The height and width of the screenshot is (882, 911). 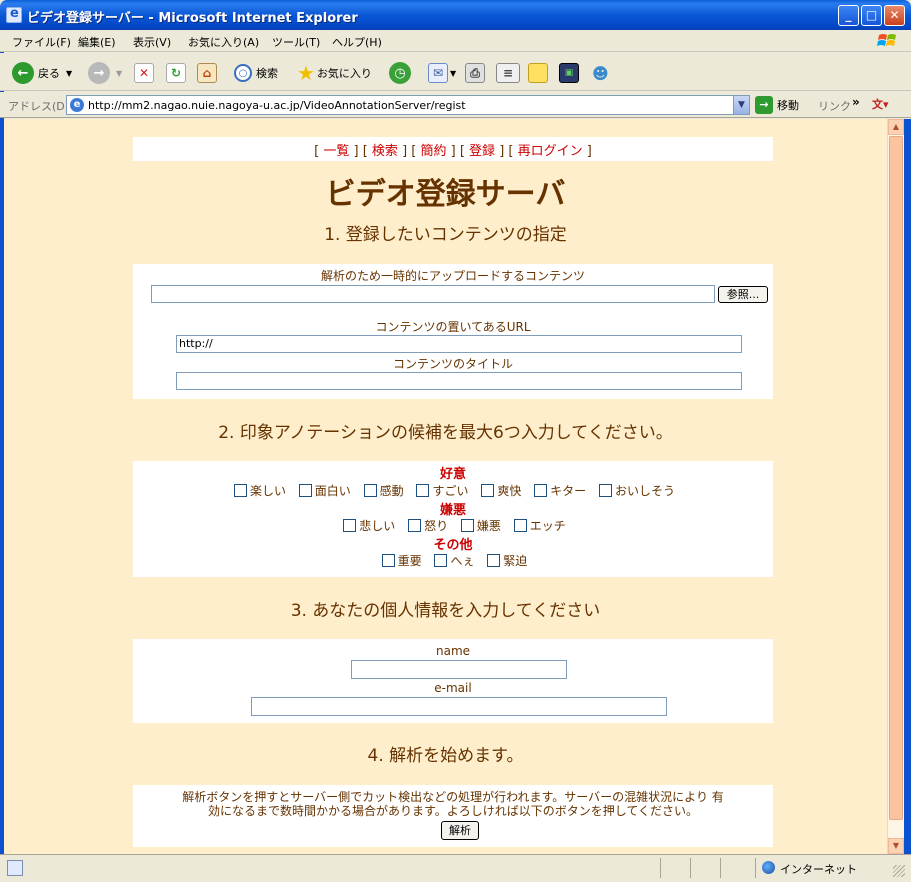 I want to click on scroll-thumb, so click(x=896, y=478).